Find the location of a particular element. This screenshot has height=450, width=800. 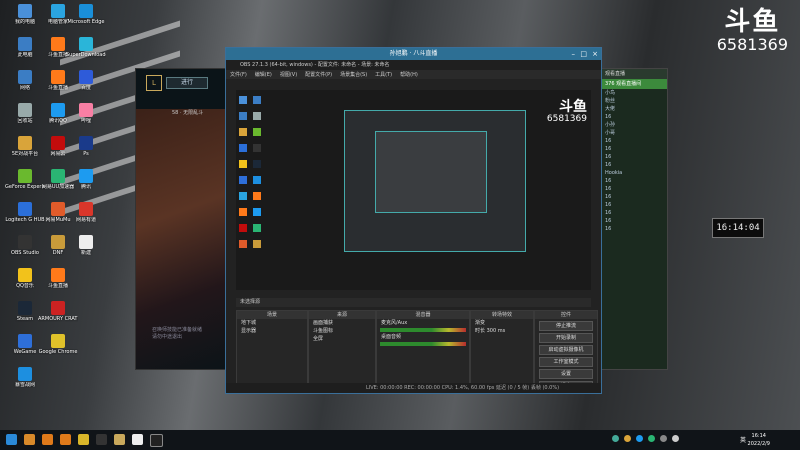

lol-note: 召唤师技能已准备就绪 请勿中途退出 is located at coordinates (177, 333).